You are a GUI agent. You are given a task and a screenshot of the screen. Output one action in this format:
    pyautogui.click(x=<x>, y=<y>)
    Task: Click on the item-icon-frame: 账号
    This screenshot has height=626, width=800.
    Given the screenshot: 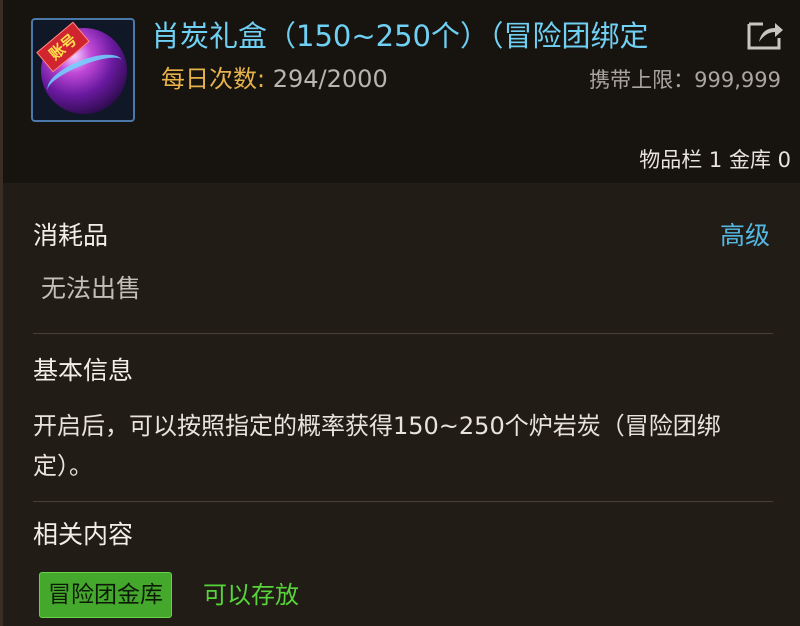 What is the action you would take?
    pyautogui.click(x=83, y=70)
    